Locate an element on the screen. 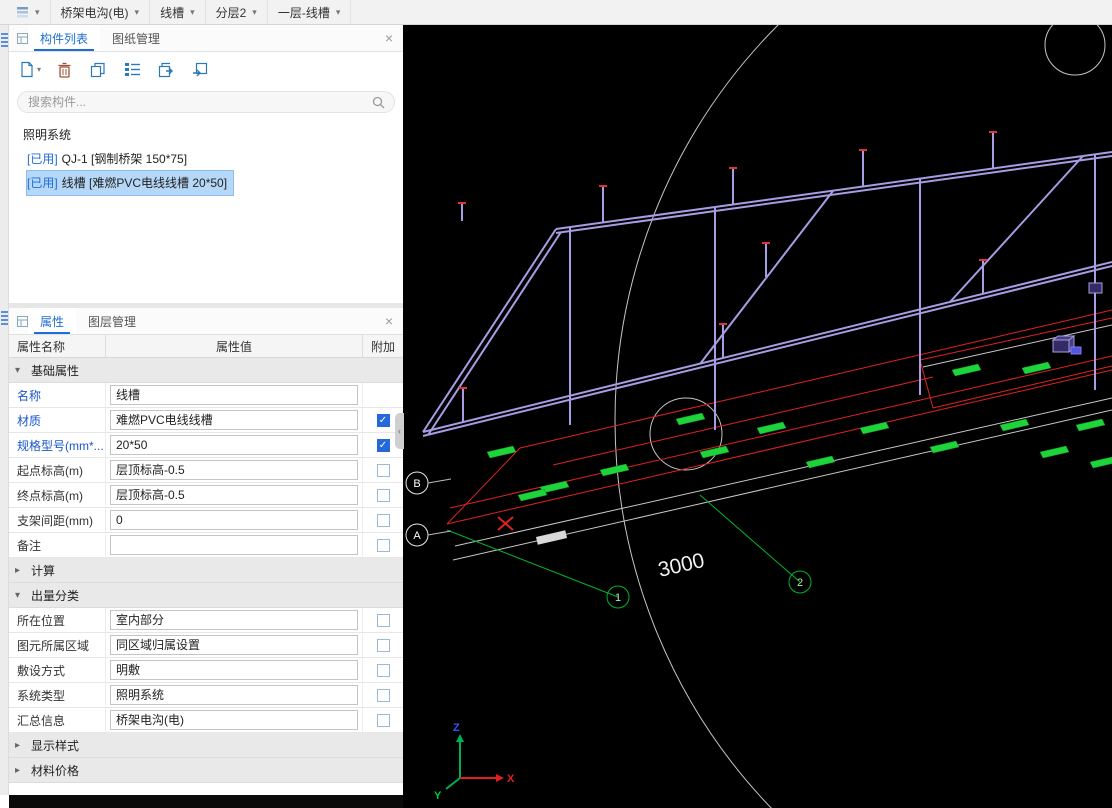 This screenshot has height=808, width=1112. property-value-cell: 20*50 is located at coordinates (234, 445).